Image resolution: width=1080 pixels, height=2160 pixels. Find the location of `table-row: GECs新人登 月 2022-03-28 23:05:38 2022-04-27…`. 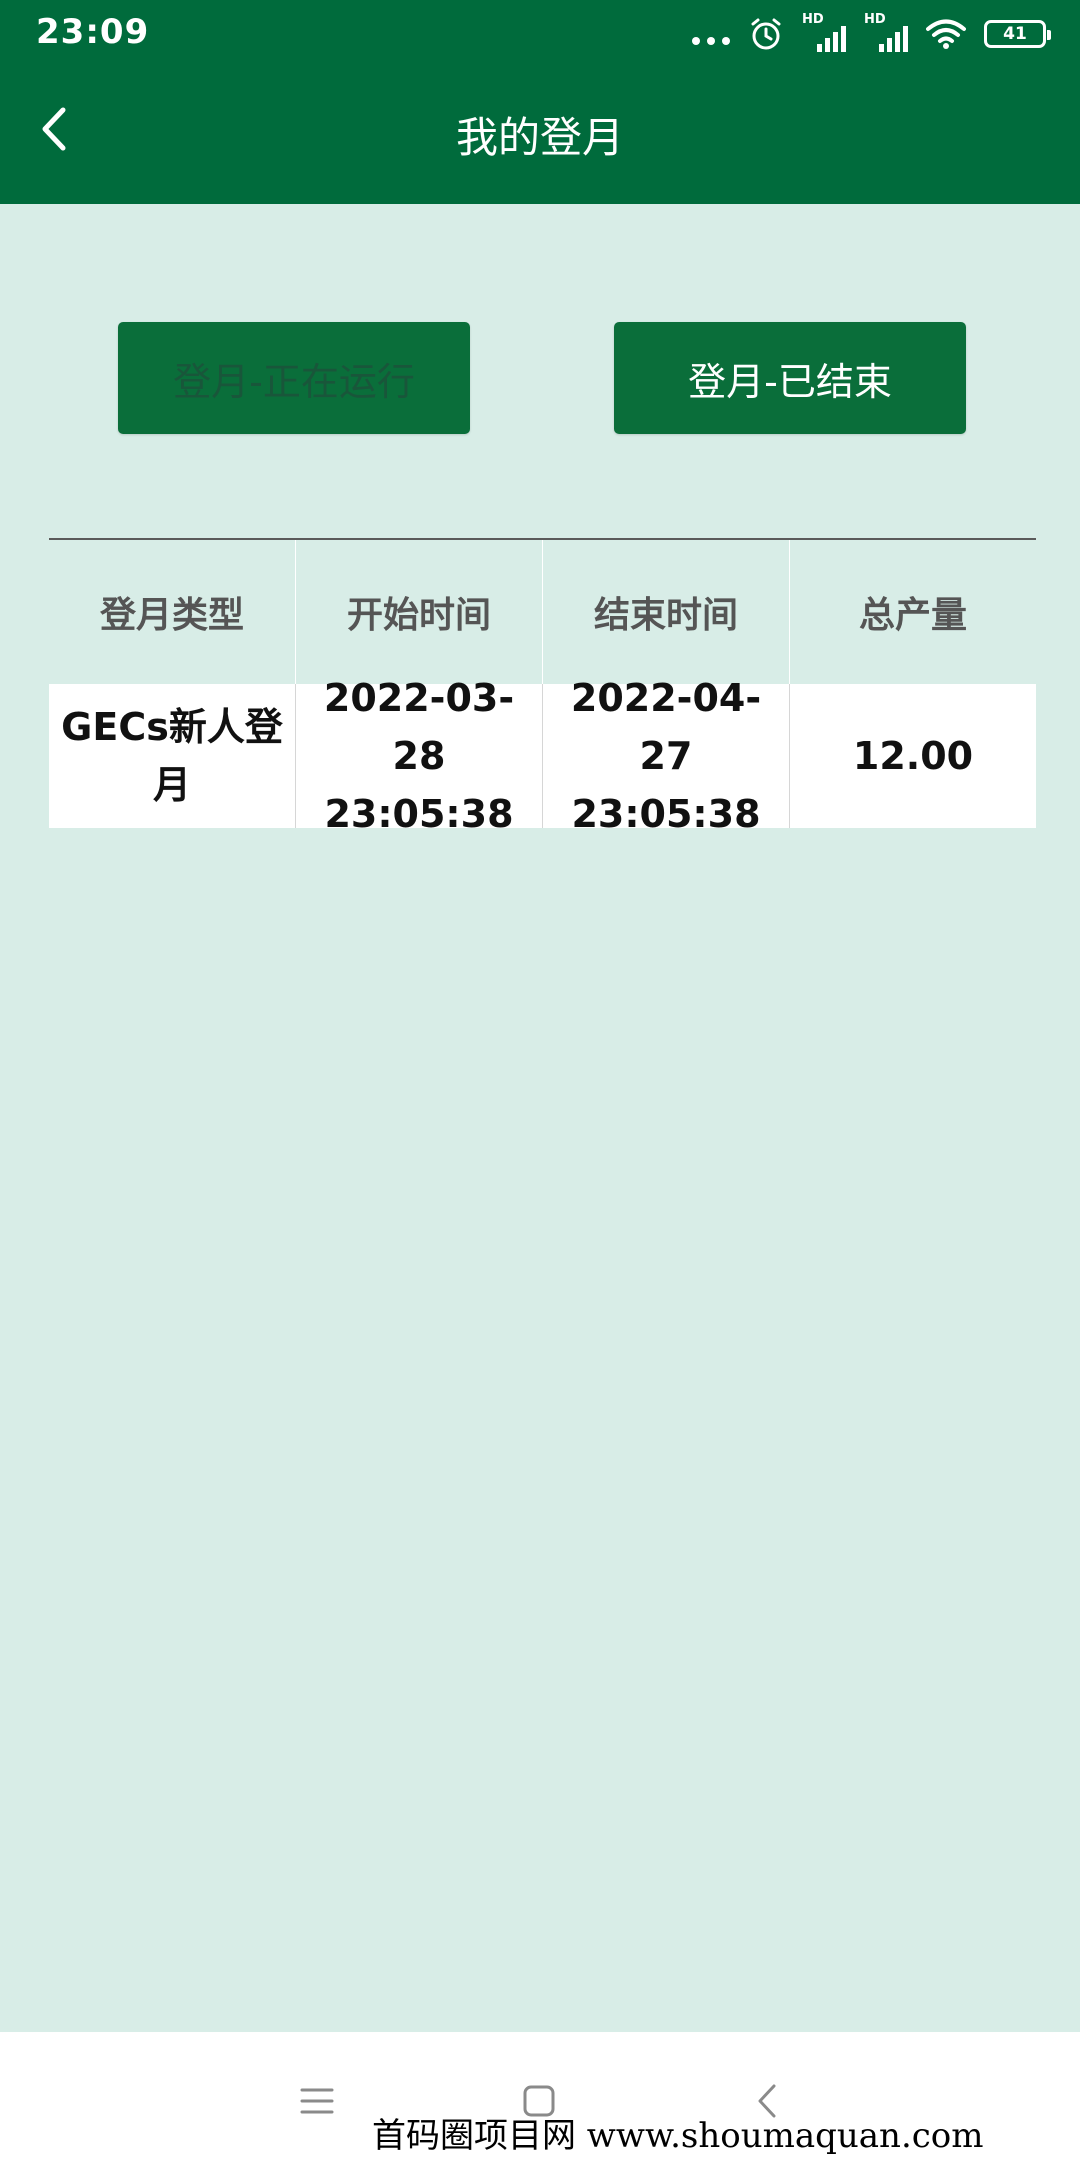

table-row: GECs新人登 月 2022-03-28 23:05:38 2022-04-27… is located at coordinates (542, 756).